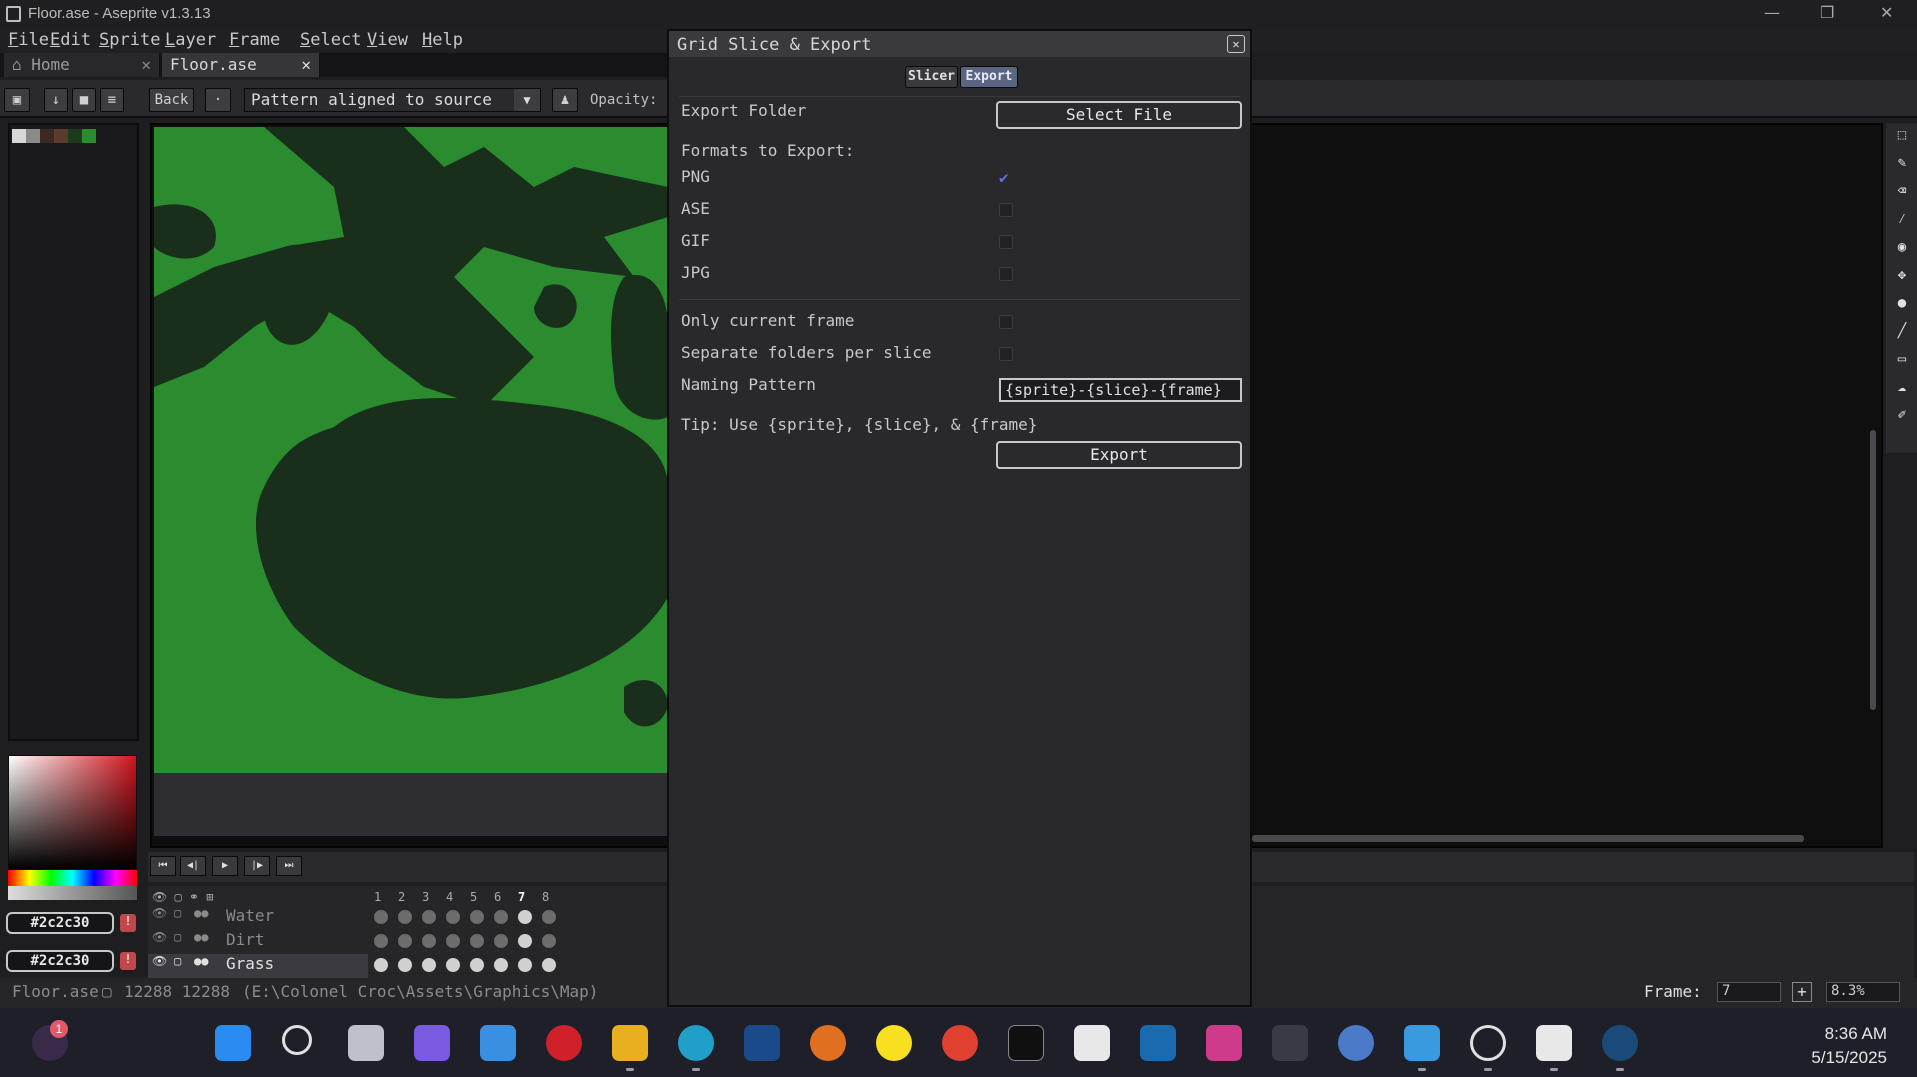 The image size is (1917, 1077). I want to click on link-icon: ●●, so click(201, 937).